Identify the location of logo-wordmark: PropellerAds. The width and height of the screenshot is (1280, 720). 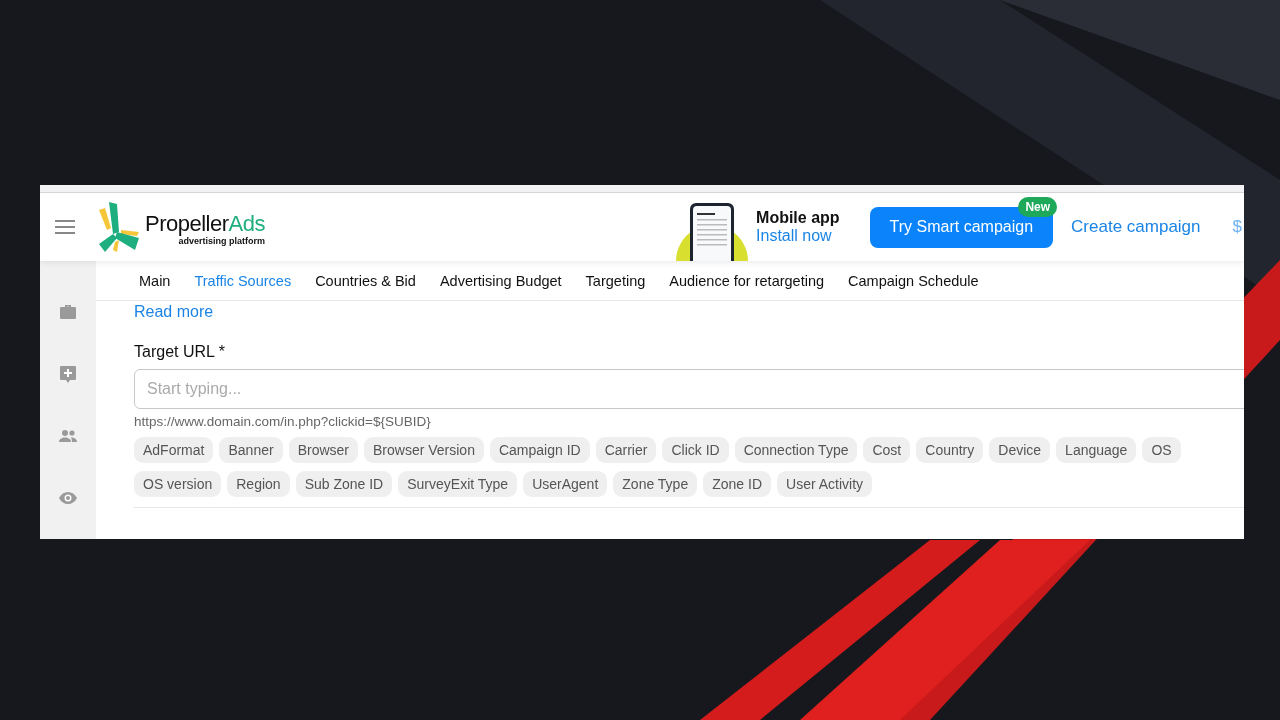
(205, 224).